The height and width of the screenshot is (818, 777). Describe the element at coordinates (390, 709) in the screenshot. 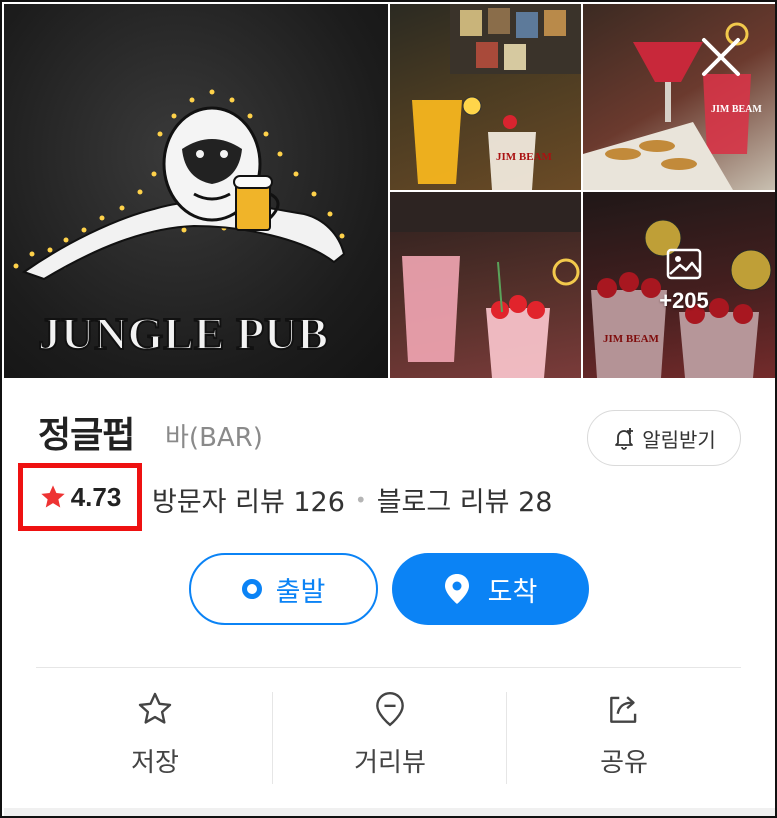

I see `map-marker-outline-icon` at that location.